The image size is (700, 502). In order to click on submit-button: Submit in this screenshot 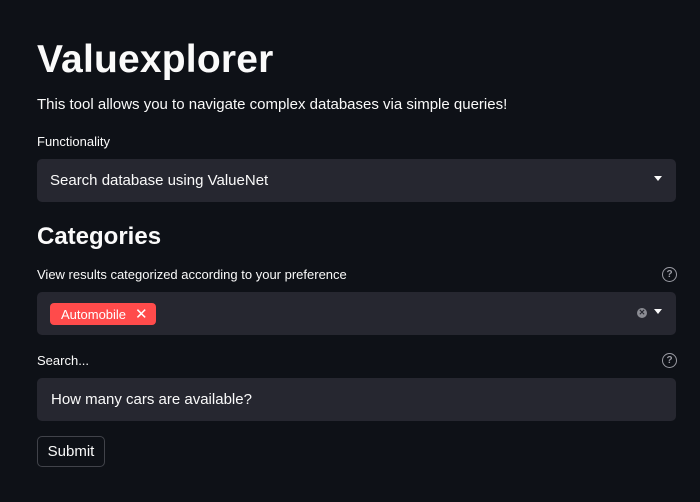, I will do `click(71, 451)`.